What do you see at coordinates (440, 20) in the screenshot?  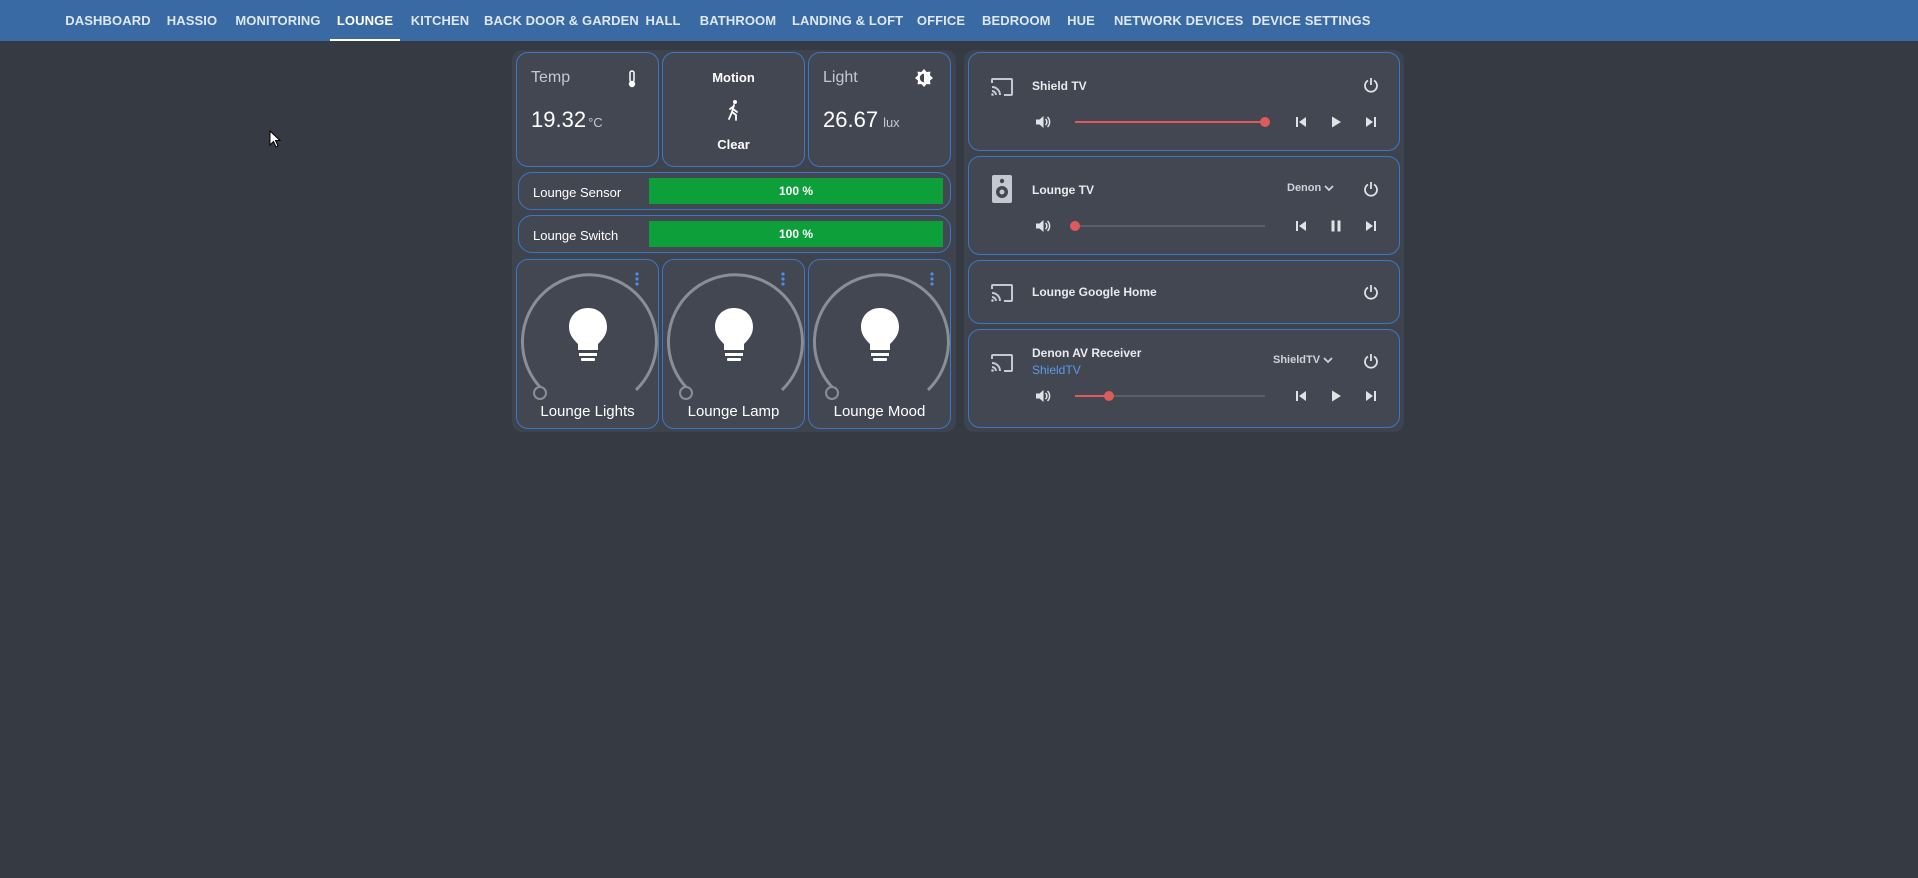 I see `tab-kitchen: KITCHEN` at bounding box center [440, 20].